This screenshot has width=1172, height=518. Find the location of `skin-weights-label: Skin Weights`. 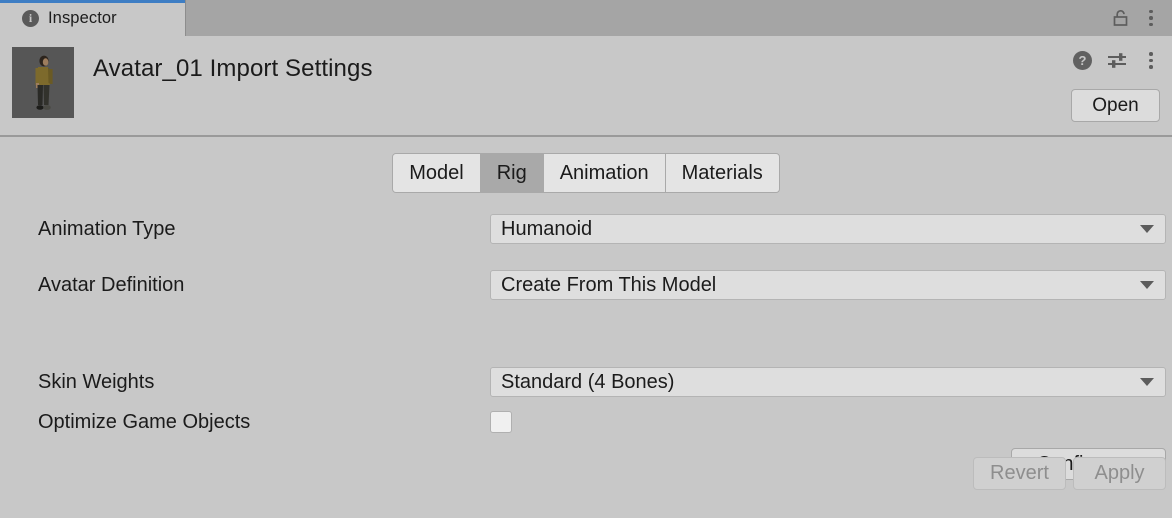

skin-weights-label: Skin Weights is located at coordinates (96, 381).